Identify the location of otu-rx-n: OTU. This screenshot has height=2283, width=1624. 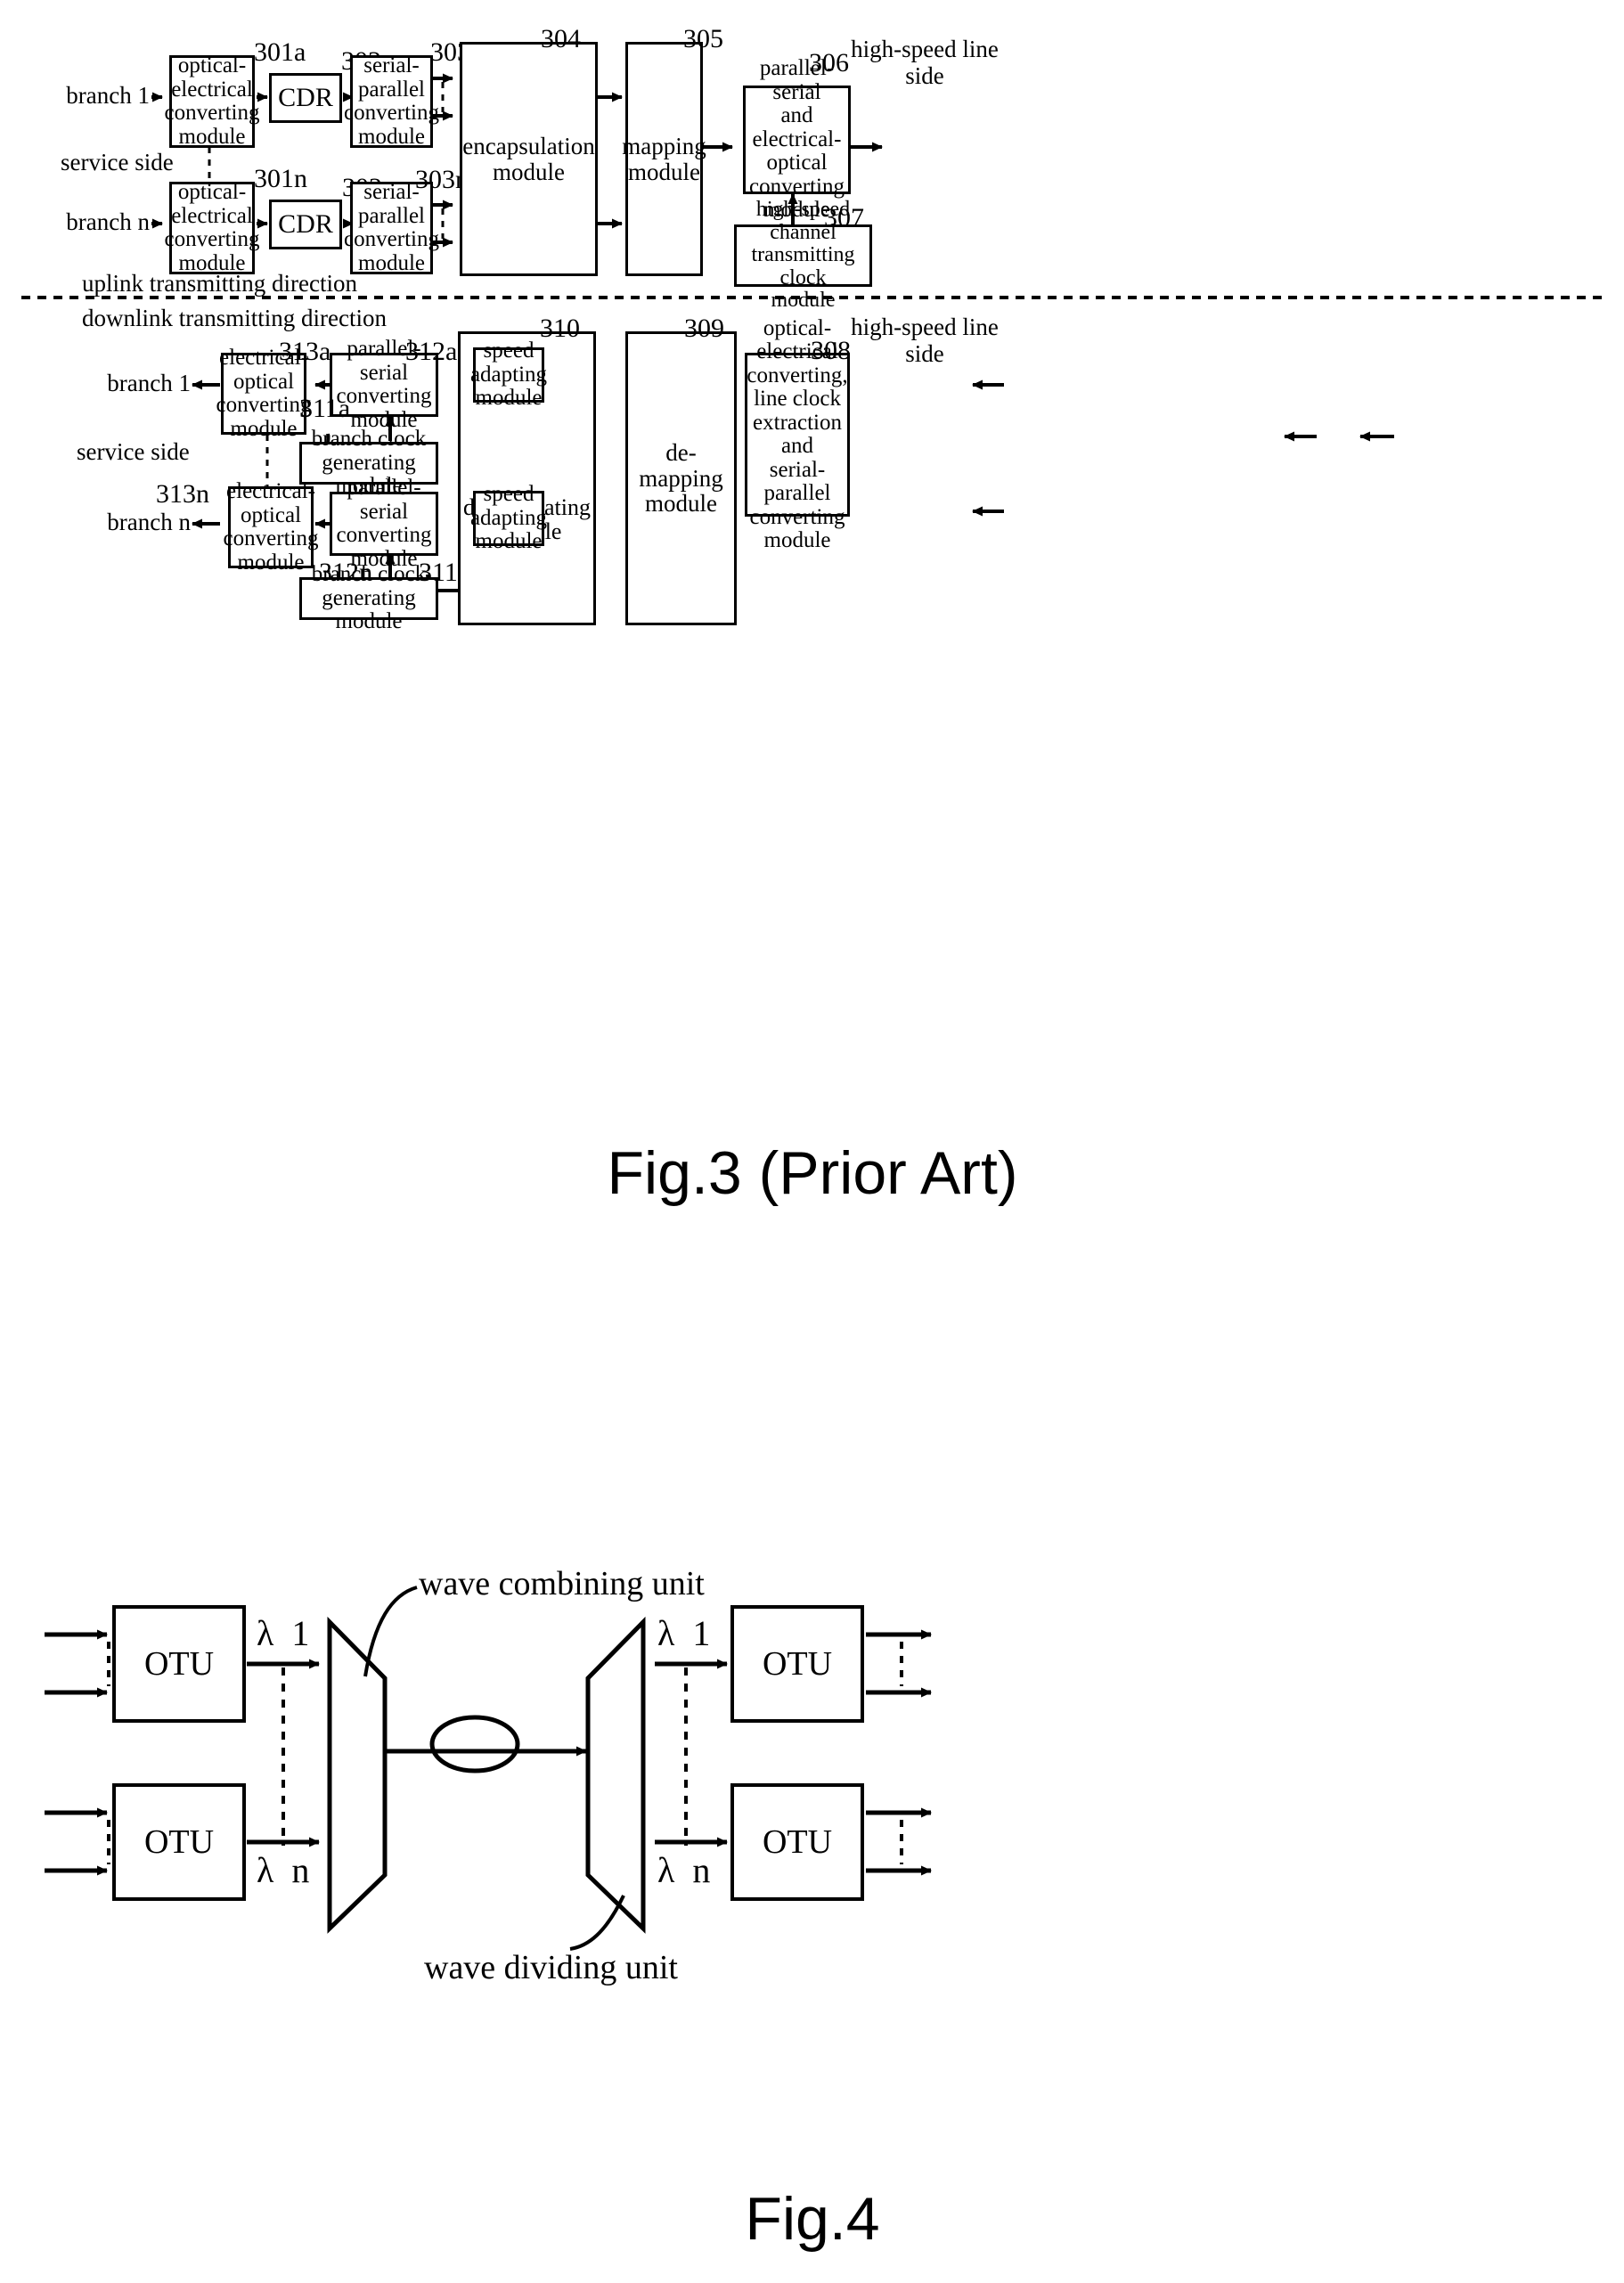
(797, 1842).